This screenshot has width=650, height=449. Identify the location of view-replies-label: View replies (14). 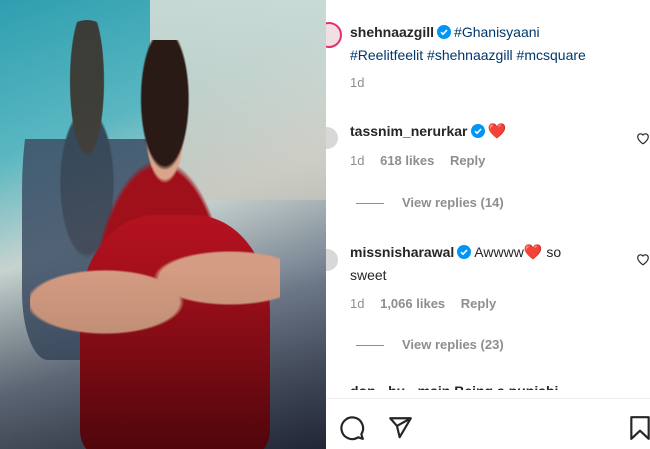
(453, 202).